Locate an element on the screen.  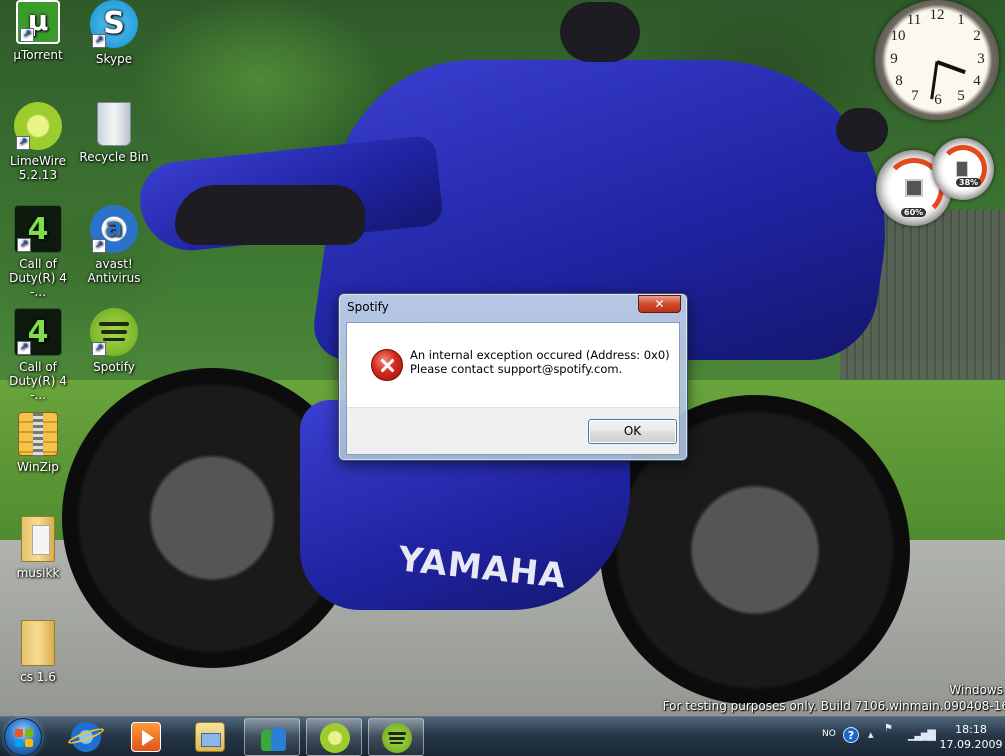
desktop-icon-limewire: ↗ LimeWire 5.2.13 is located at coordinates (38, 142).